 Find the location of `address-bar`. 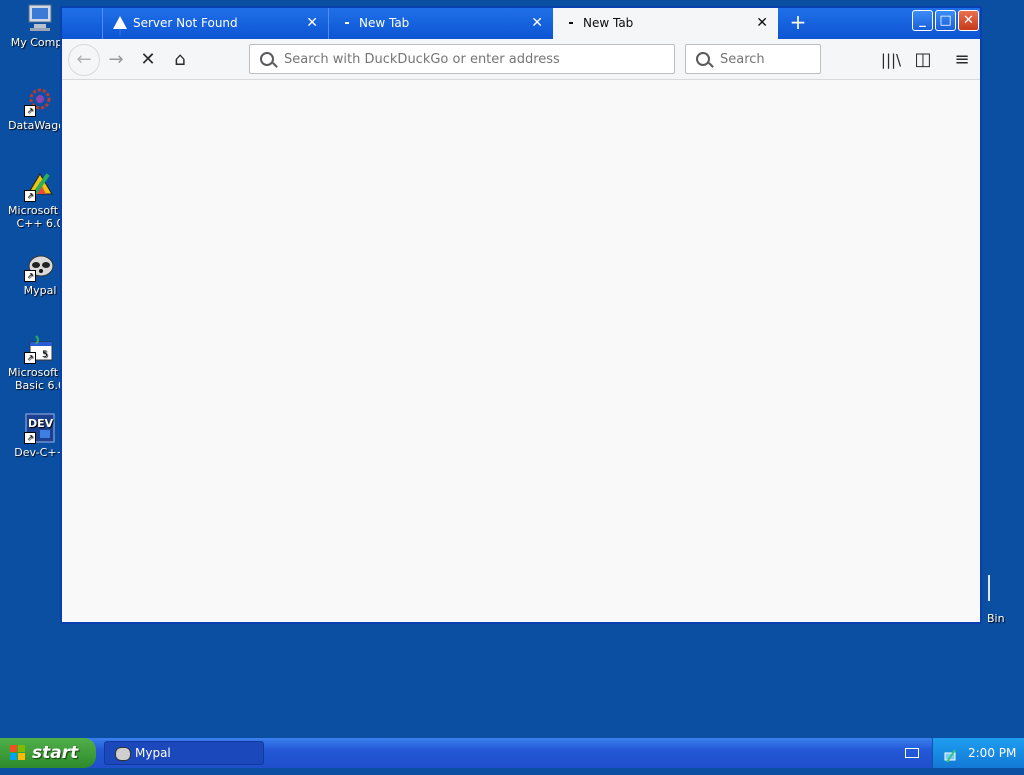

address-bar is located at coordinates (462, 59).